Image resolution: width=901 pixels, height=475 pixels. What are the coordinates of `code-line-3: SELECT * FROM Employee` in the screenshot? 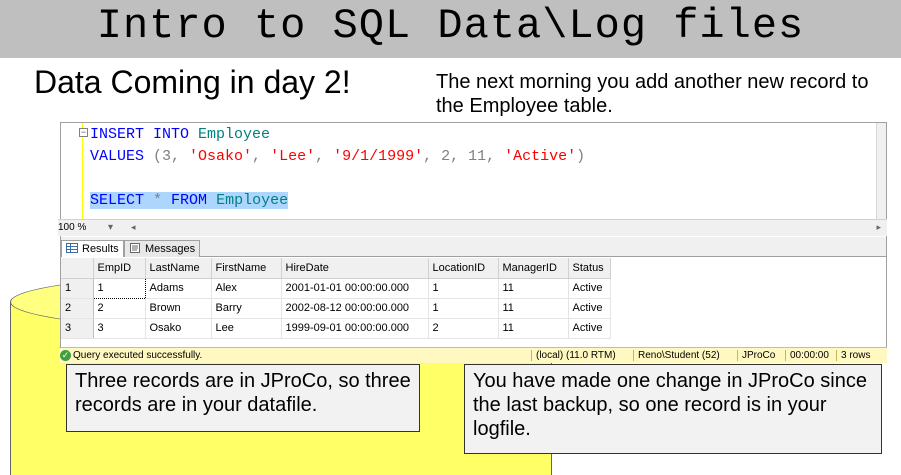 It's located at (189, 200).